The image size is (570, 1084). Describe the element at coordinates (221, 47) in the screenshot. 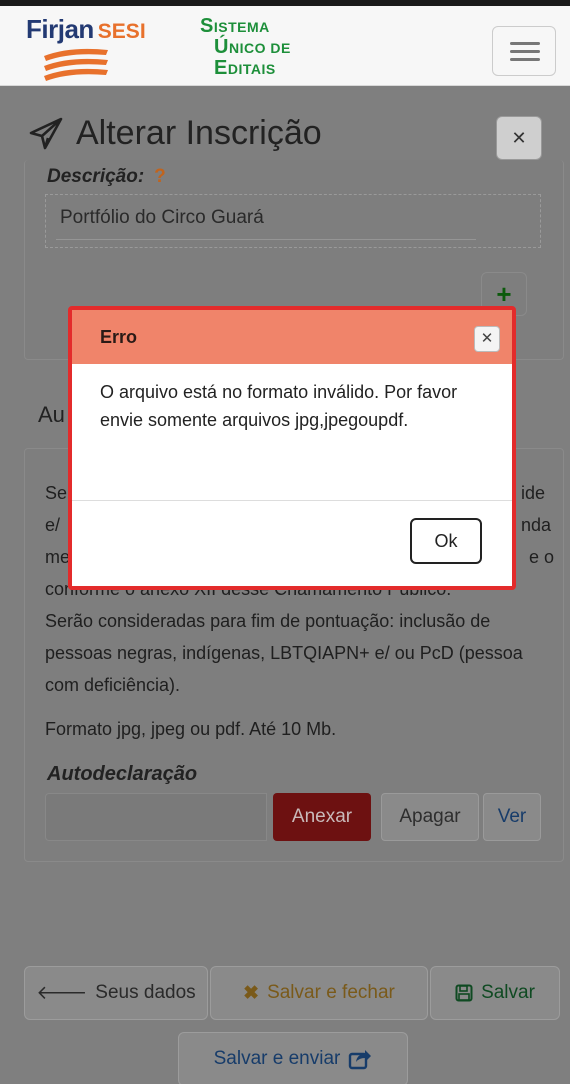

I see `sue-letter-u: Ú` at that location.